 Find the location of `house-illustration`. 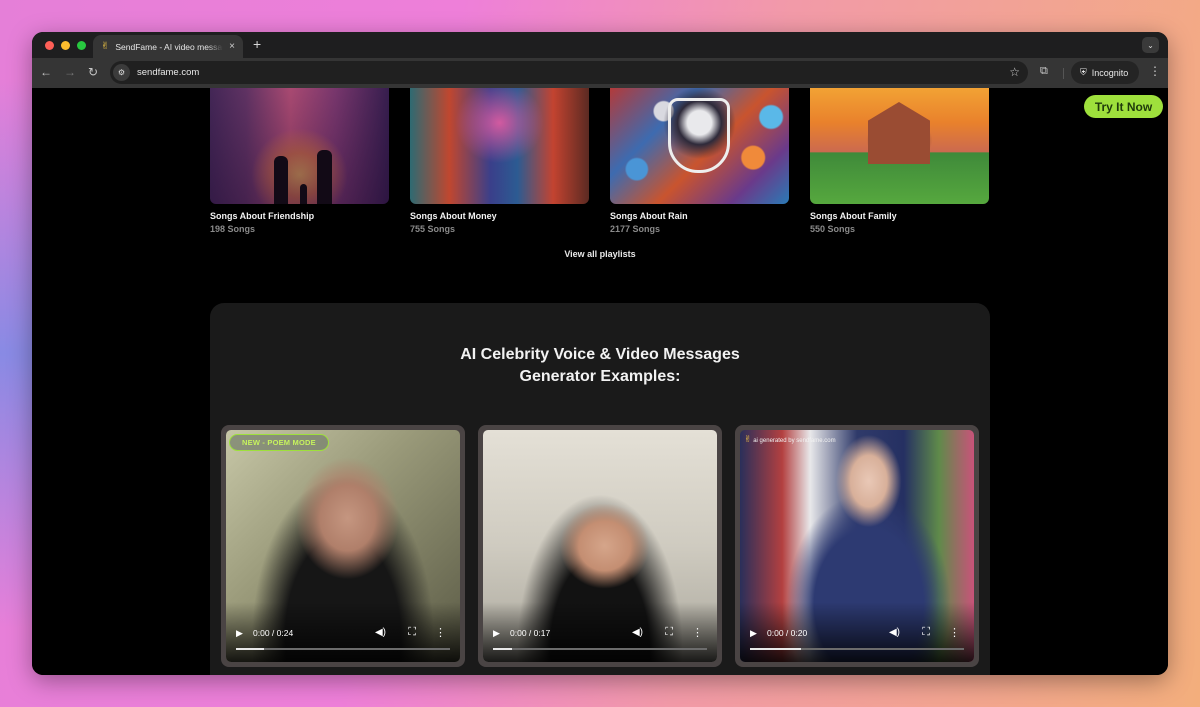

house-illustration is located at coordinates (899, 133).